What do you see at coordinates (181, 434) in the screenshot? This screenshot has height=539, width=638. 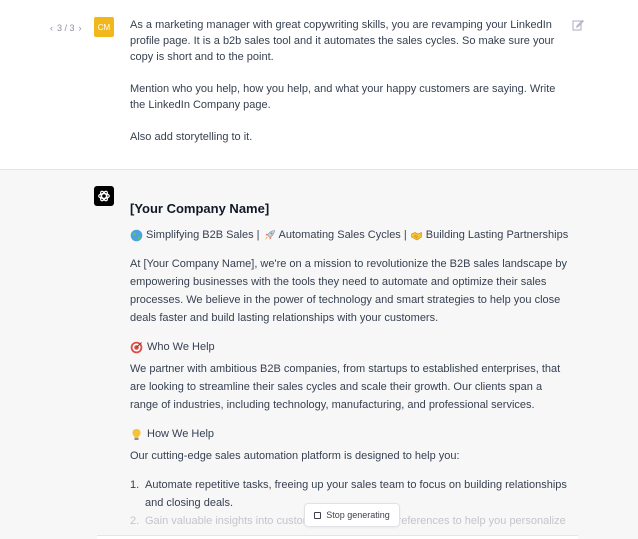 I see `section-heading: How We Help` at bounding box center [181, 434].